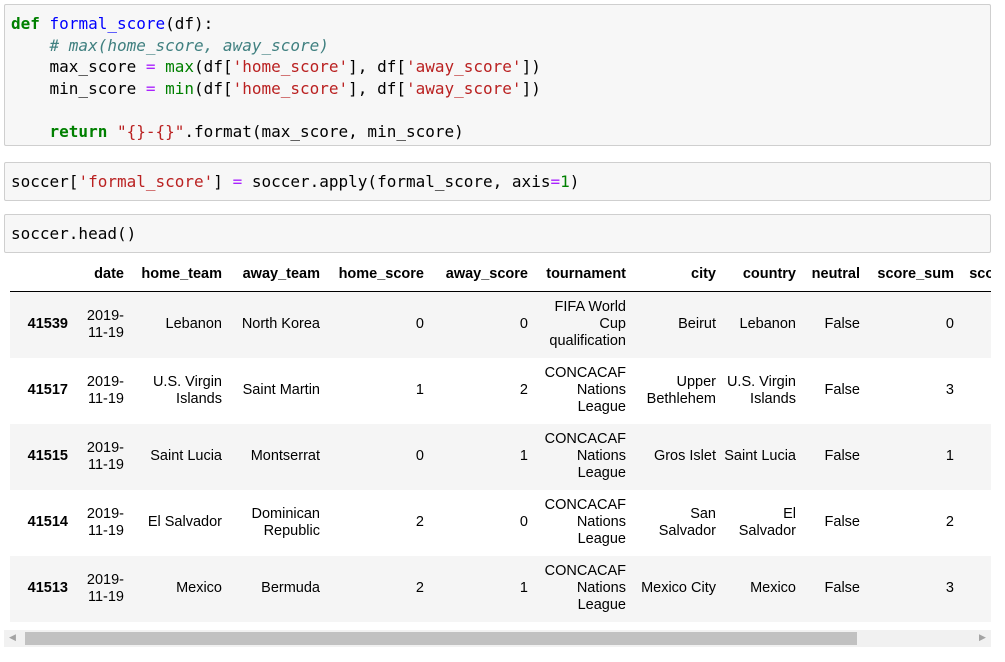 The height and width of the screenshot is (662, 1005). Describe the element at coordinates (441, 638) in the screenshot. I see `scrollbar-thumb` at that location.